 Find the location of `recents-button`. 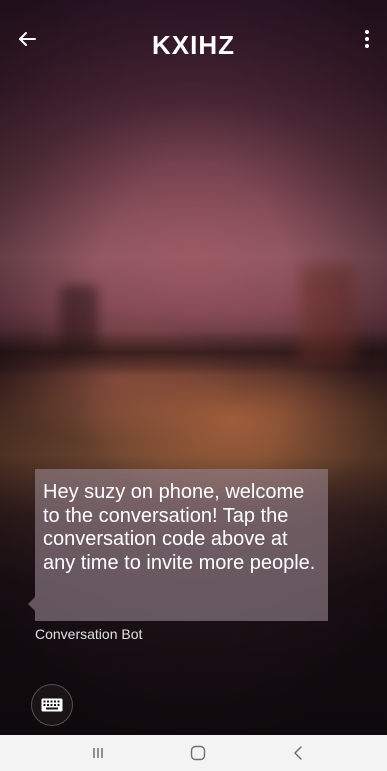

recents-button is located at coordinates (98, 753).